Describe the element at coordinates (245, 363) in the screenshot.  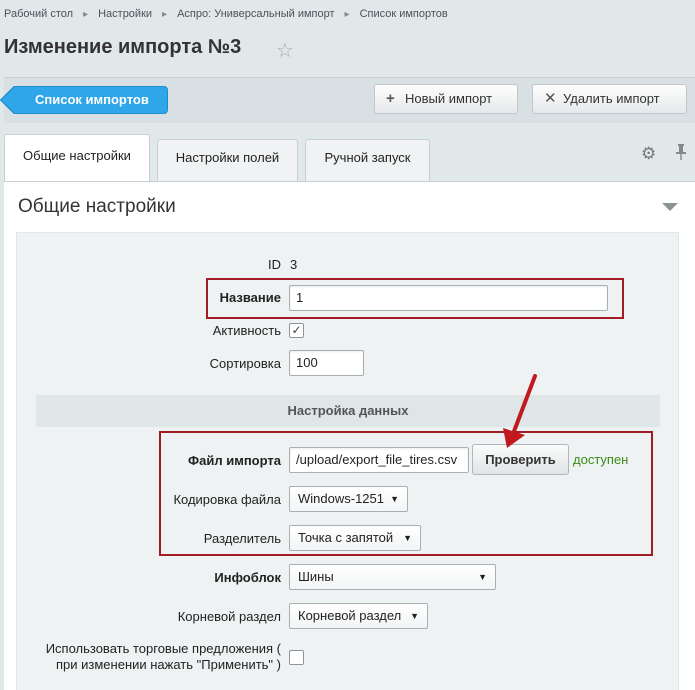
I see `sort-label: Сортировка` at that location.